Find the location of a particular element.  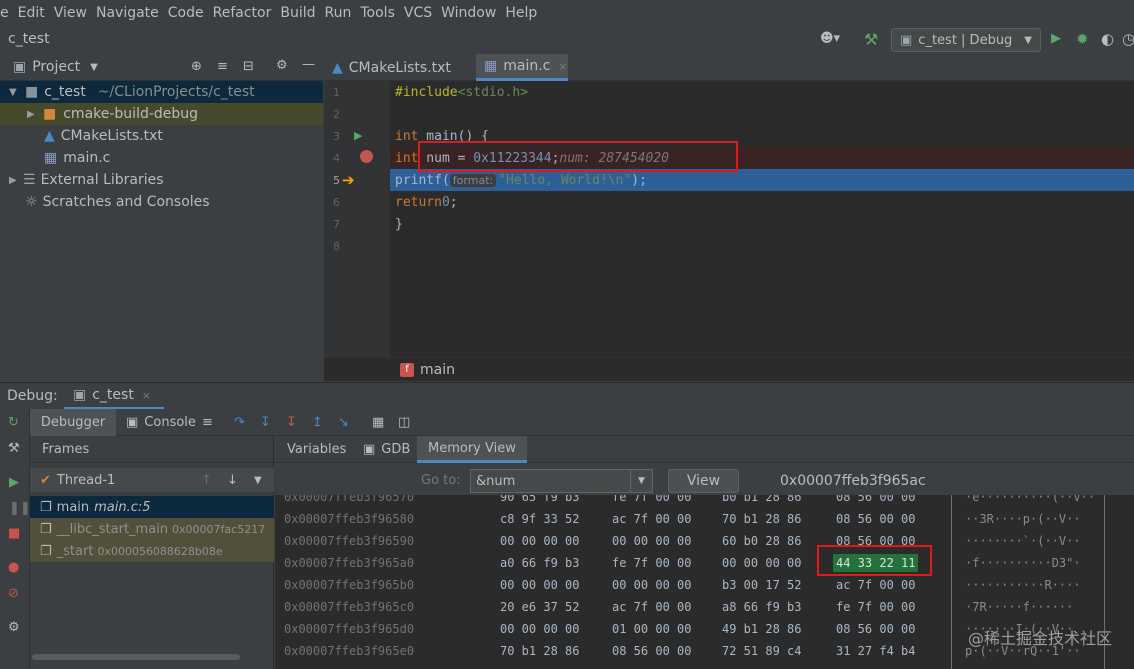

editor-breadcrumb: f main is located at coordinates (729, 369).